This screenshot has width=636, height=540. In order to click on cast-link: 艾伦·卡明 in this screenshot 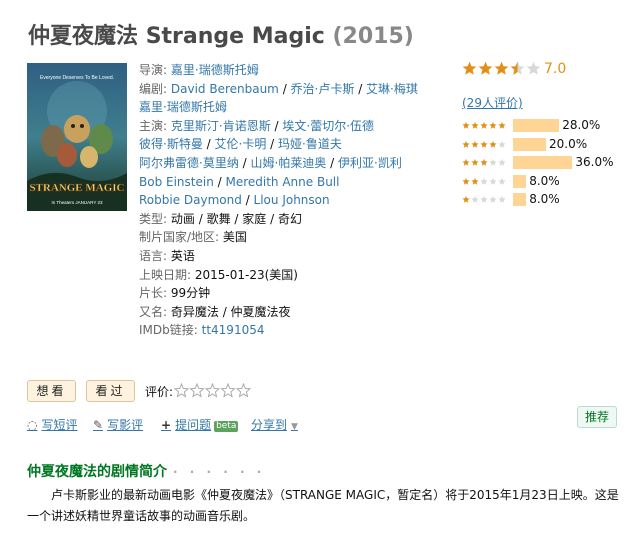, I will do `click(241, 144)`.